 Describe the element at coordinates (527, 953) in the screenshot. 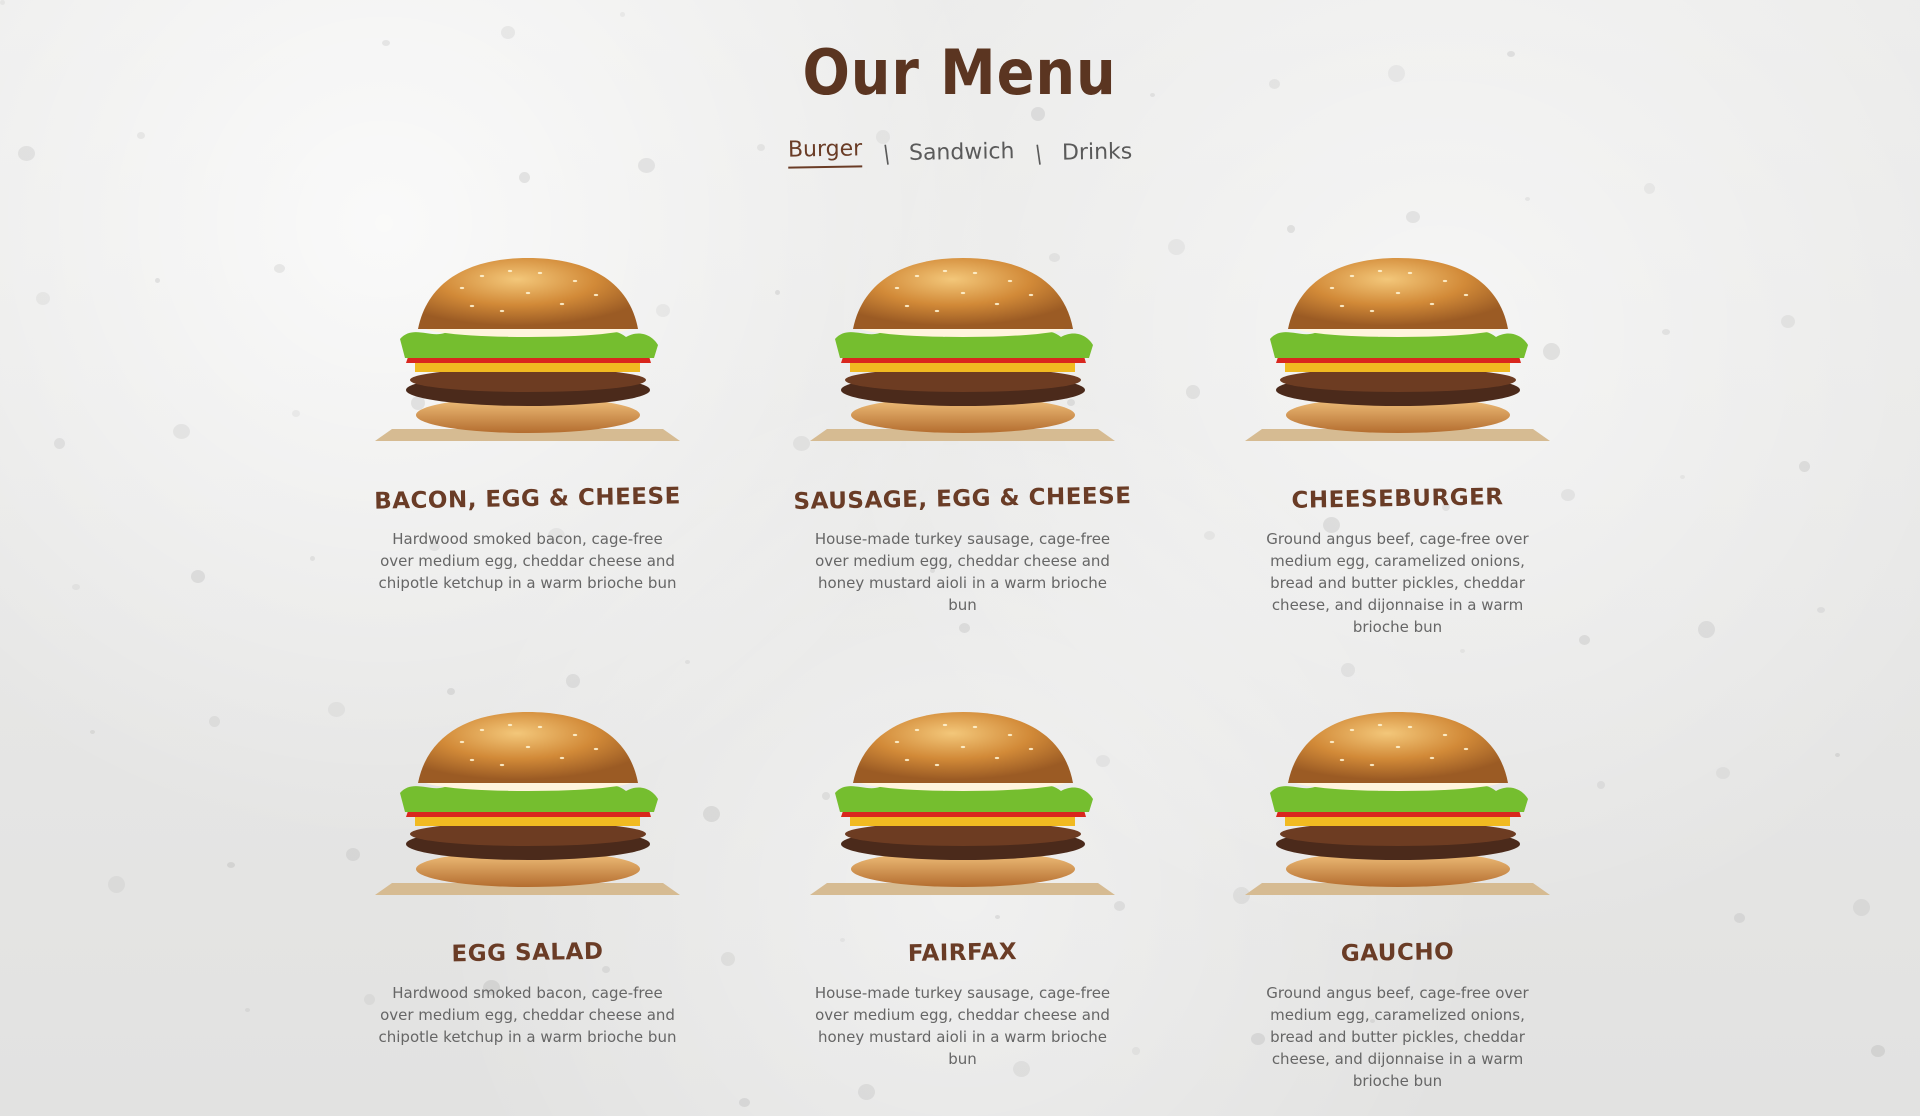

I see `menu-item-name: EGG SALAD` at that location.